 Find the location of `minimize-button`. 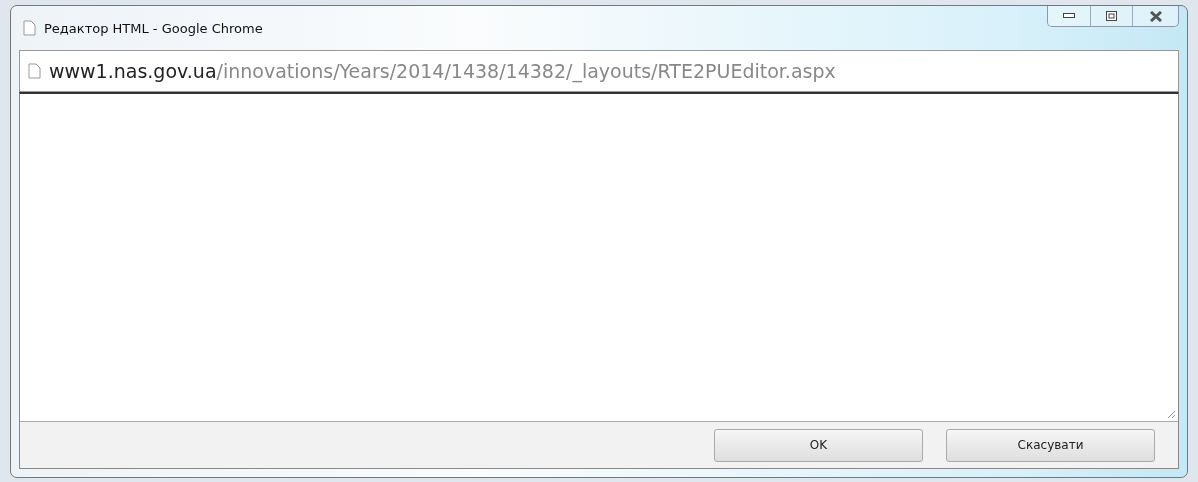

minimize-button is located at coordinates (1069, 16).